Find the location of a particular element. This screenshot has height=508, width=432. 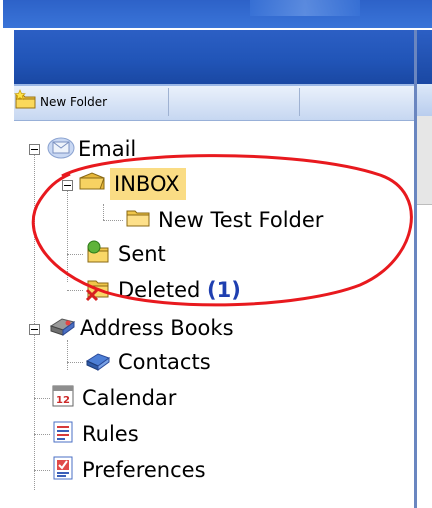

calendar-icon: 12 is located at coordinates (63, 398).